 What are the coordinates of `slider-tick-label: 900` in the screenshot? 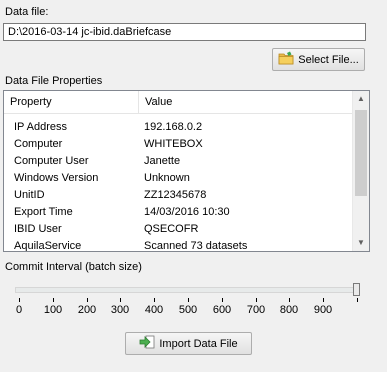 It's located at (323, 310).